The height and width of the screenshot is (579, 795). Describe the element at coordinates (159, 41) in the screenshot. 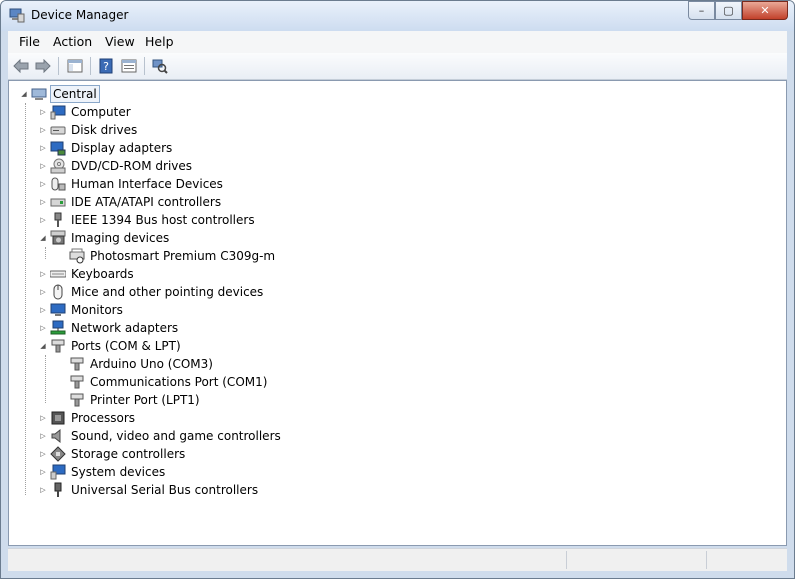

I see `menu-help: Help` at that location.